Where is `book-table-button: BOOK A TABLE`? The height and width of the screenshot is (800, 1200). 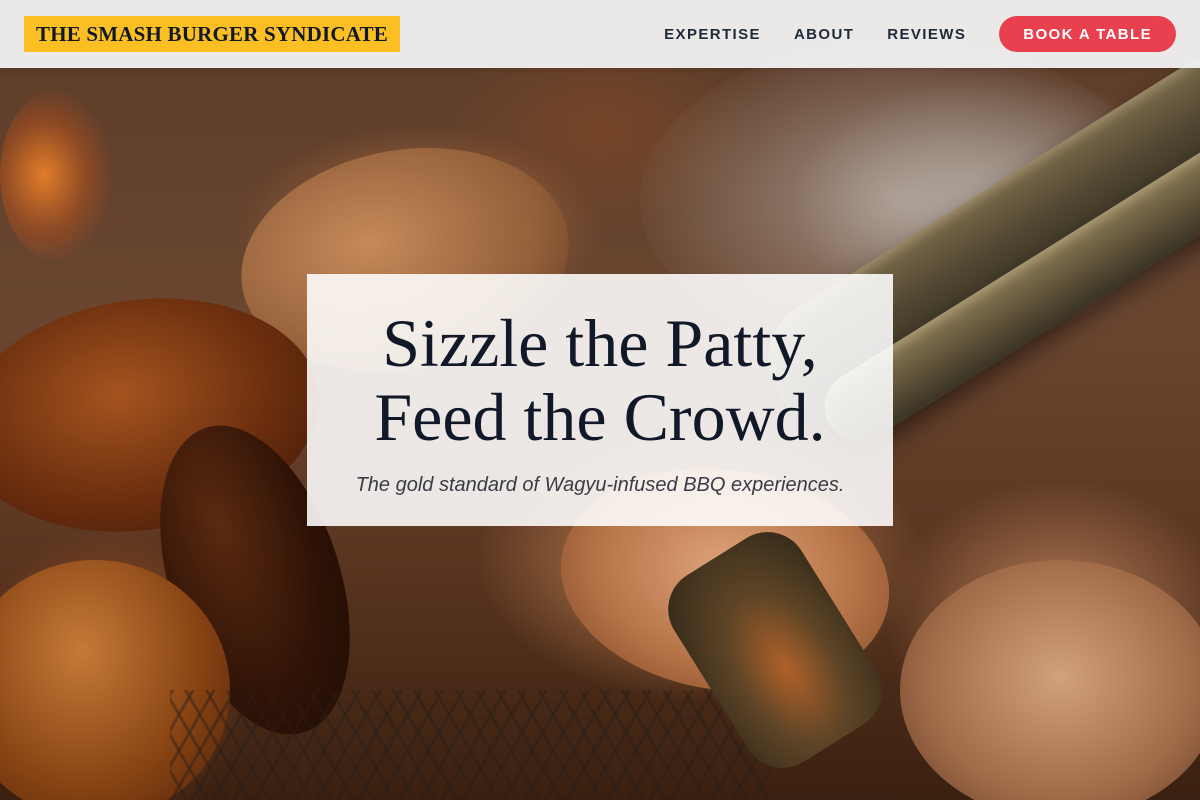
book-table-button: BOOK A TABLE is located at coordinates (1087, 34).